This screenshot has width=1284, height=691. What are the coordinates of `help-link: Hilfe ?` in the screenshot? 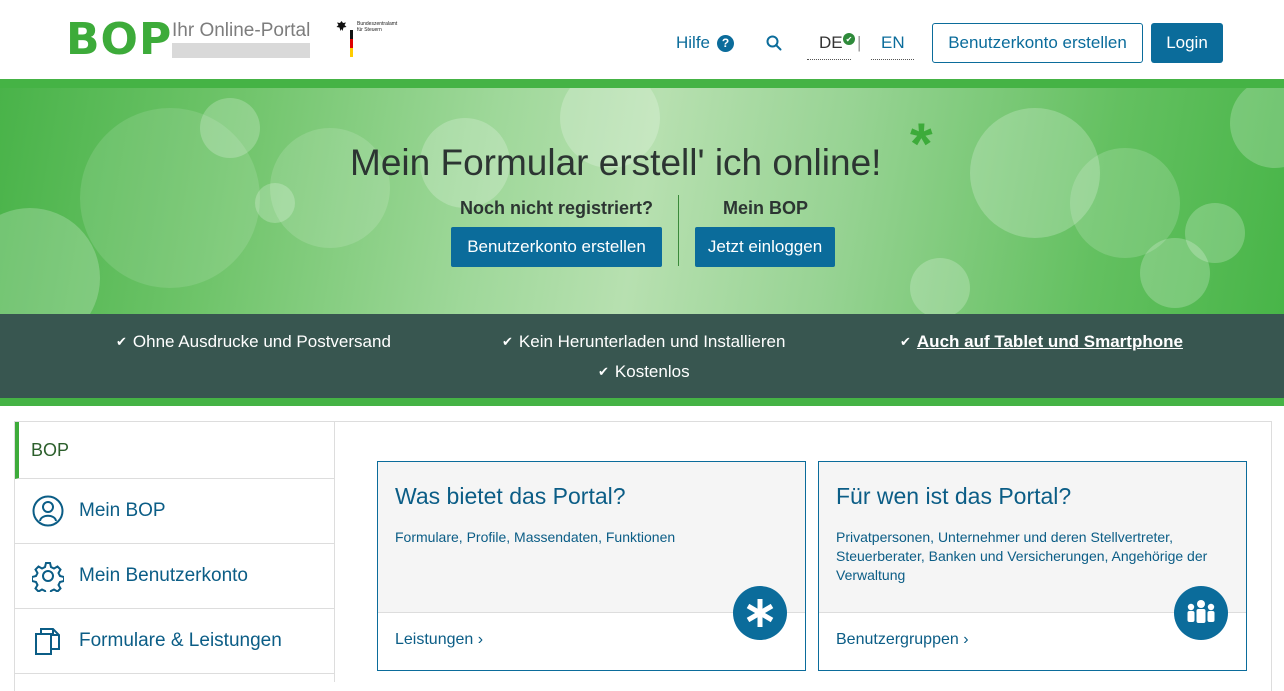 It's located at (705, 43).